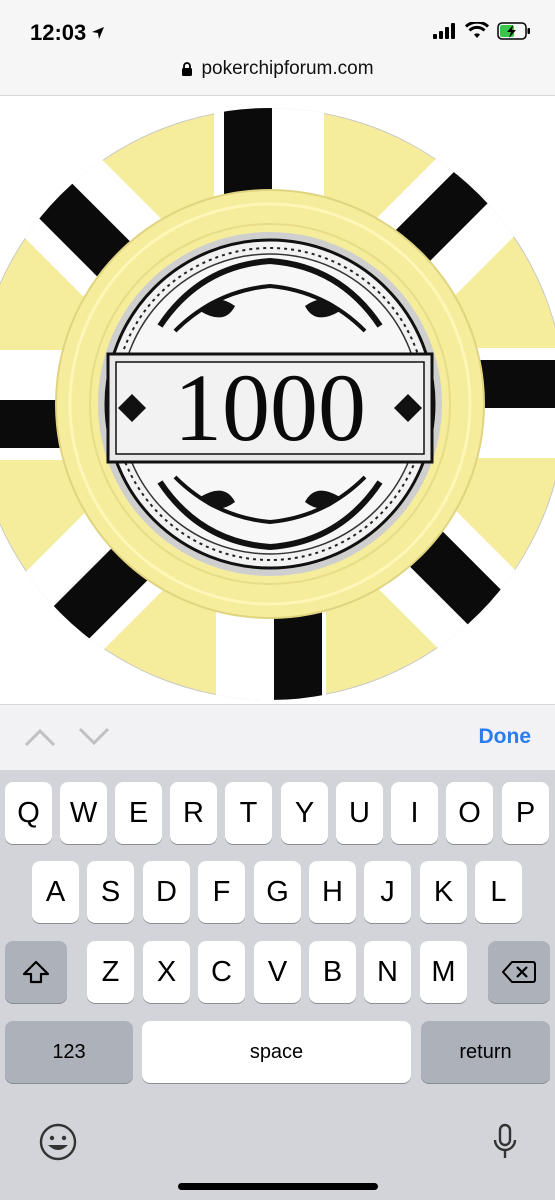 This screenshot has height=1200, width=555. What do you see at coordinates (270, 407) in the screenshot?
I see `chip-denomination: 1000` at bounding box center [270, 407].